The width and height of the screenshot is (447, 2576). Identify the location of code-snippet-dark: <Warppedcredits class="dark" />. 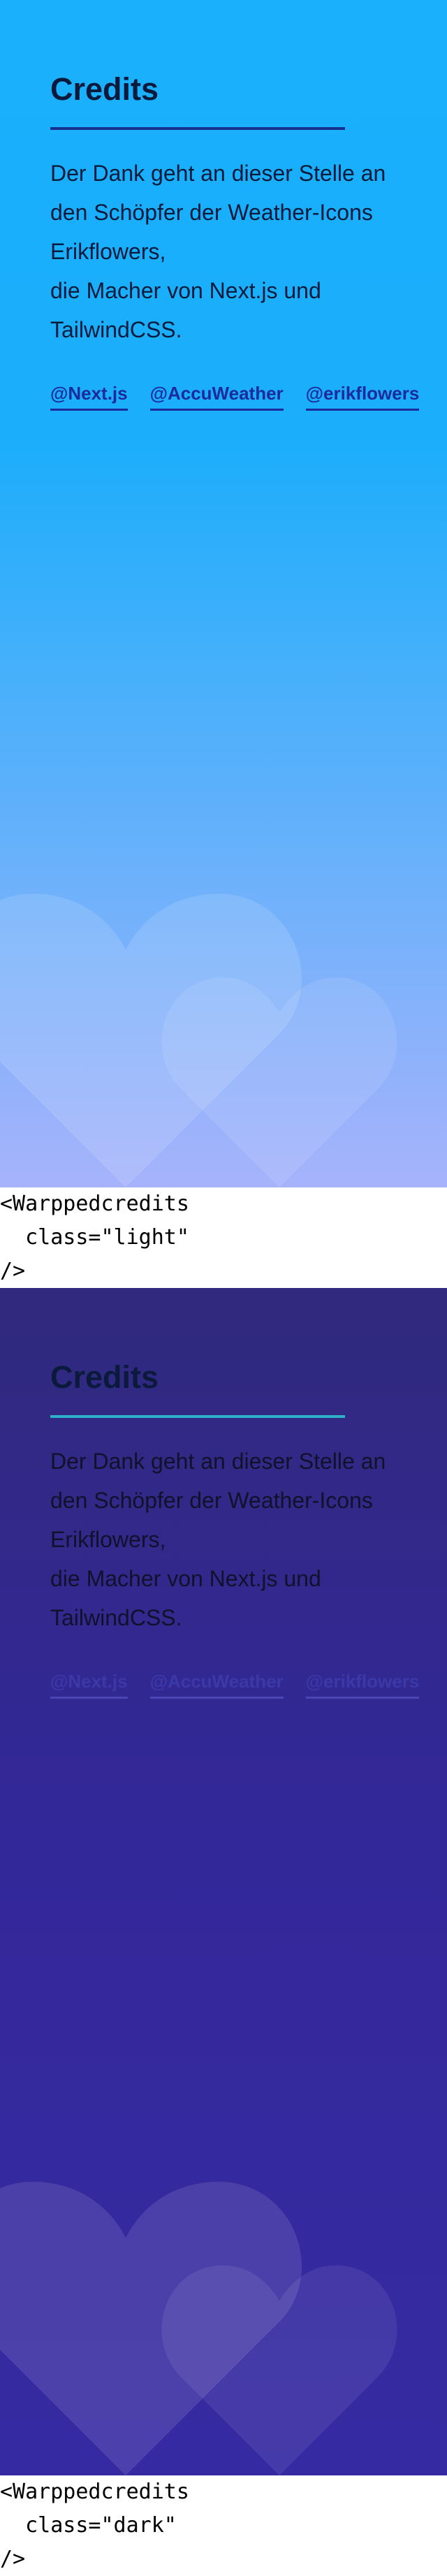
(223, 2525).